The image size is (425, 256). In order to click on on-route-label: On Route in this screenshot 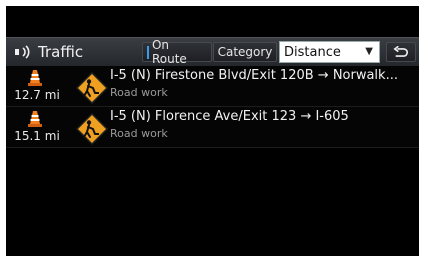, I will do `click(169, 52)`.